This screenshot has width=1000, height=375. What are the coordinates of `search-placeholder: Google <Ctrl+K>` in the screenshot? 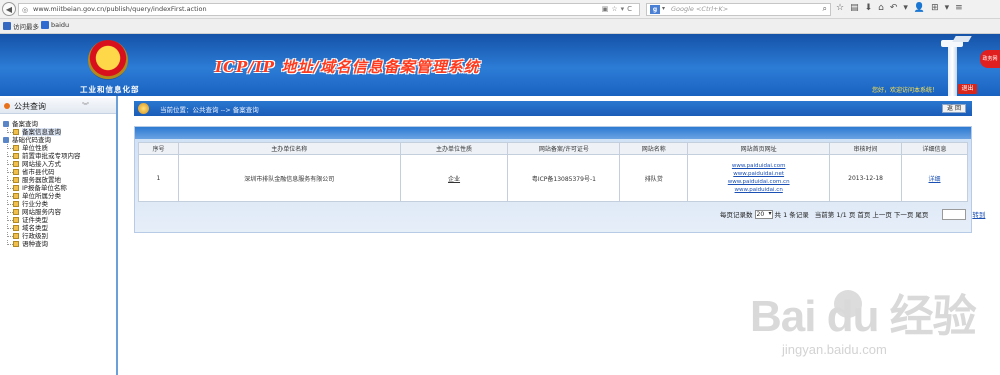 It's located at (699, 9).